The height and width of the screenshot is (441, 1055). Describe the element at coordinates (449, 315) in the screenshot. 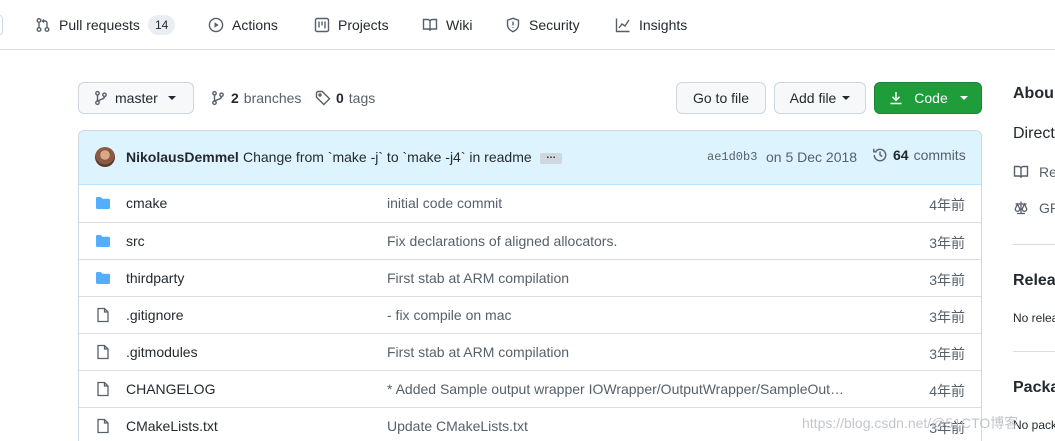

I see `file-commit-message: - fix compile on mac` at that location.